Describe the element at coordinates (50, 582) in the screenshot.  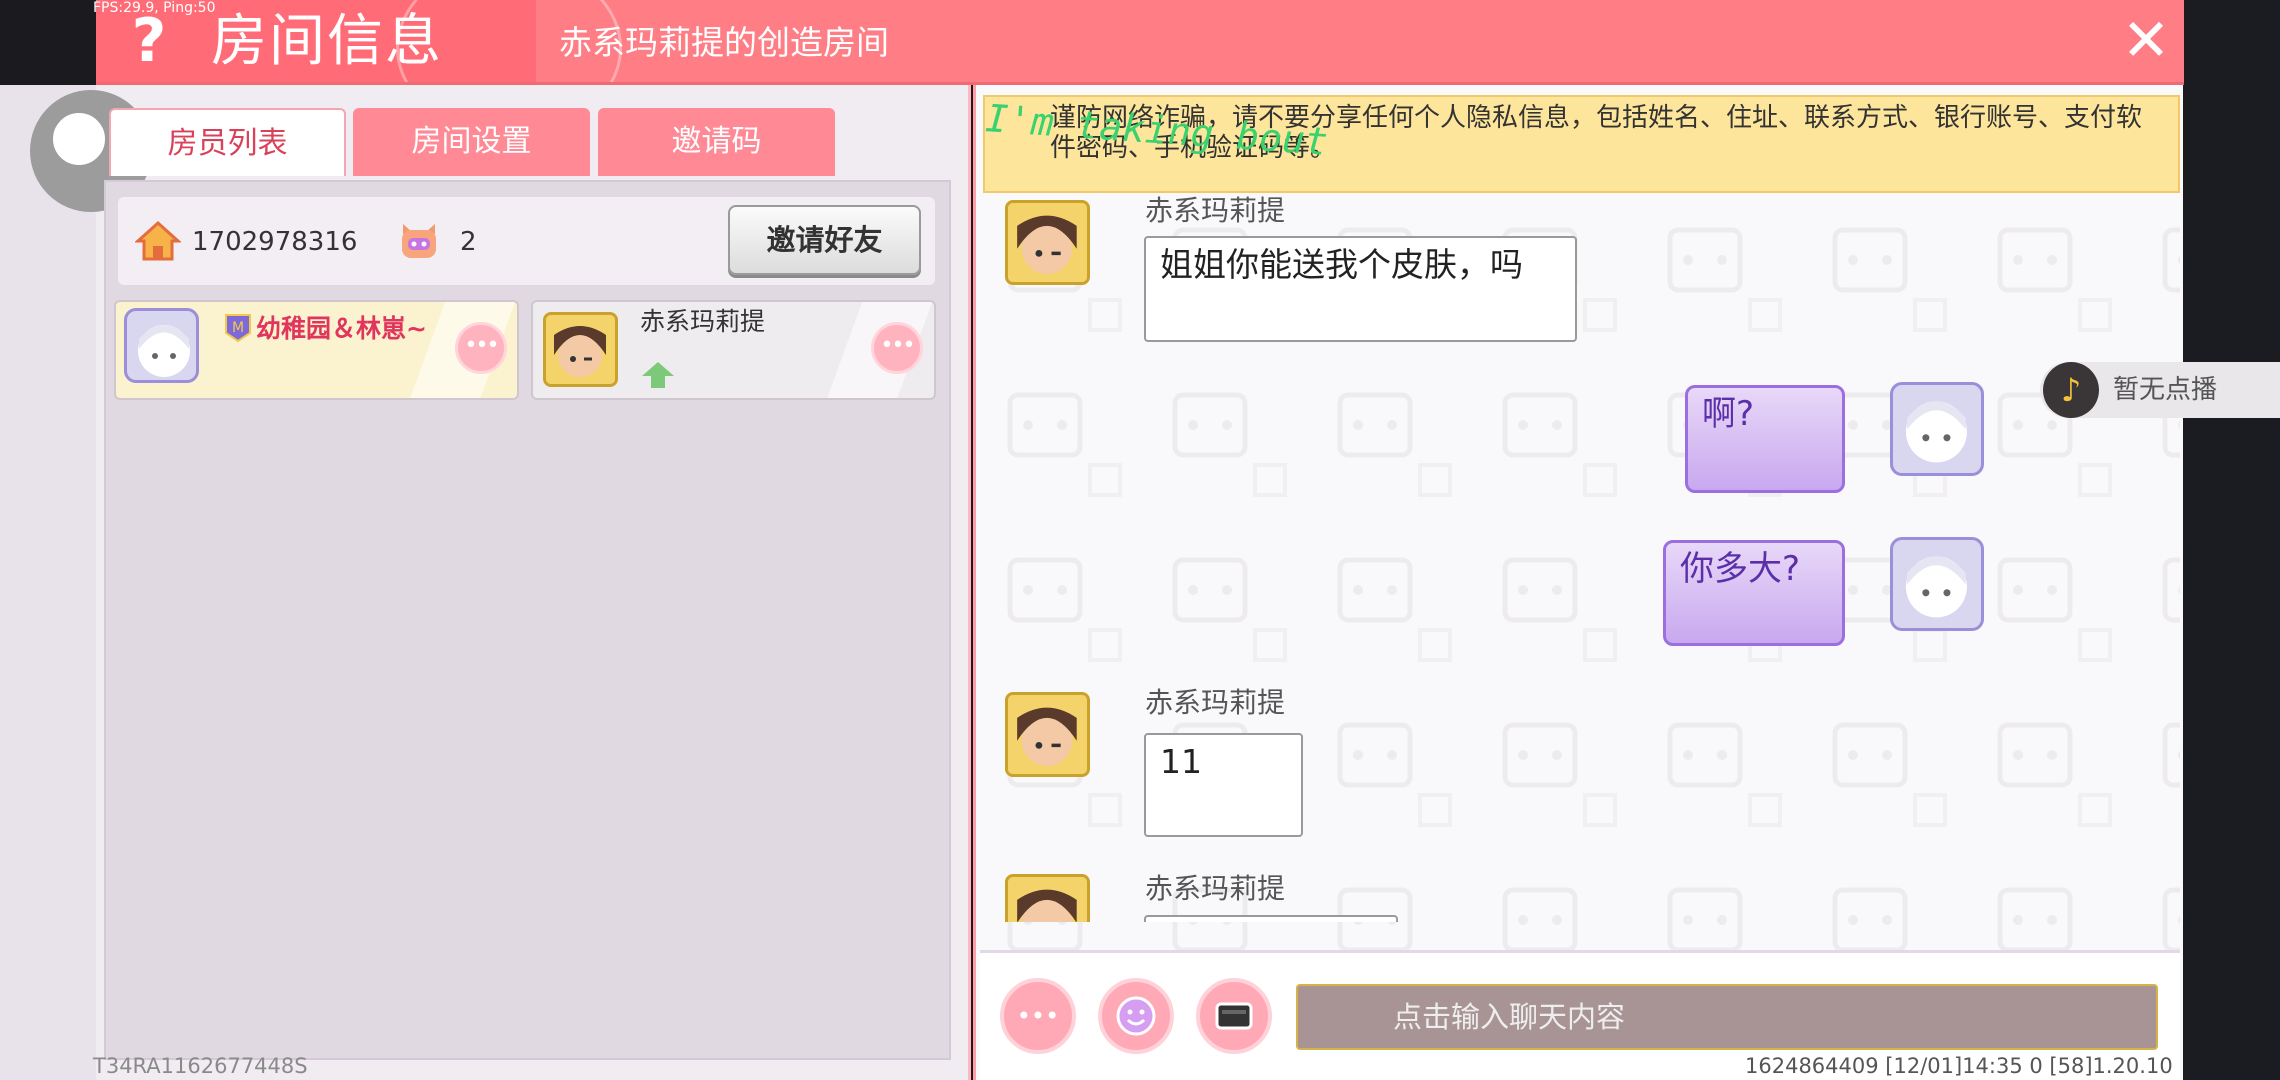
I see `left-background` at that location.